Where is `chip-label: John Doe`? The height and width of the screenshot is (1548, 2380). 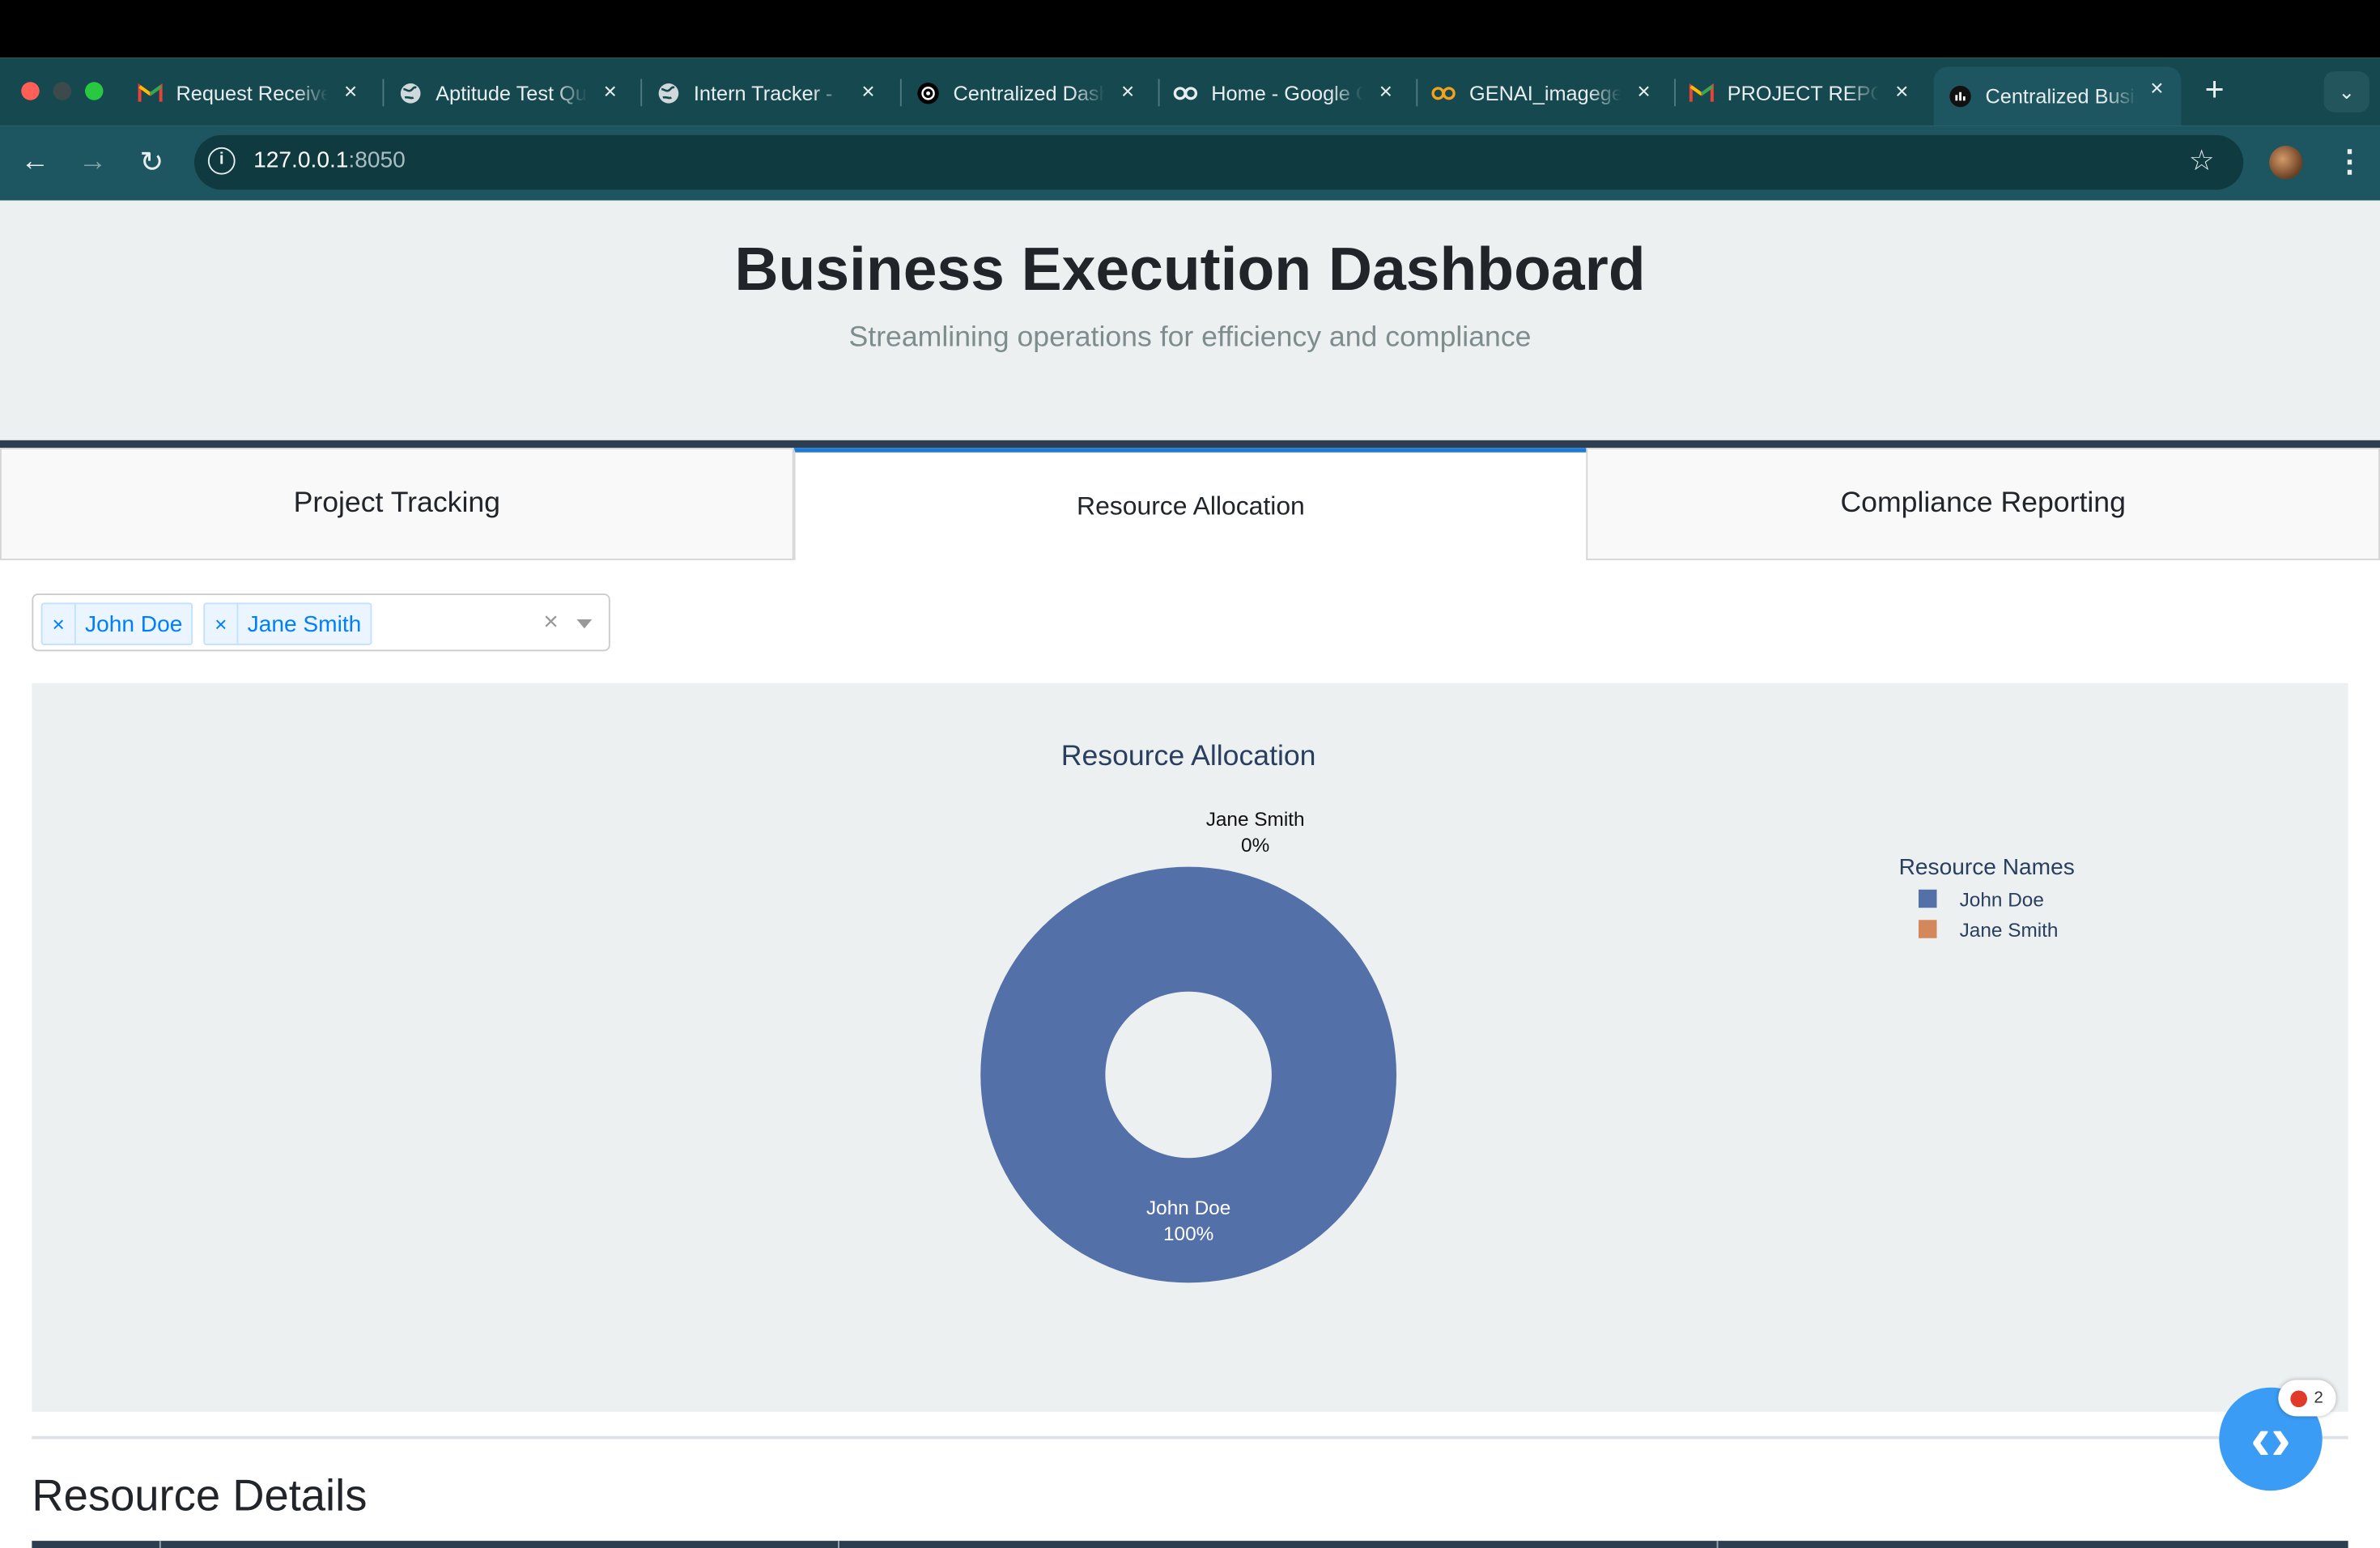
chip-label: John Doe is located at coordinates (134, 623).